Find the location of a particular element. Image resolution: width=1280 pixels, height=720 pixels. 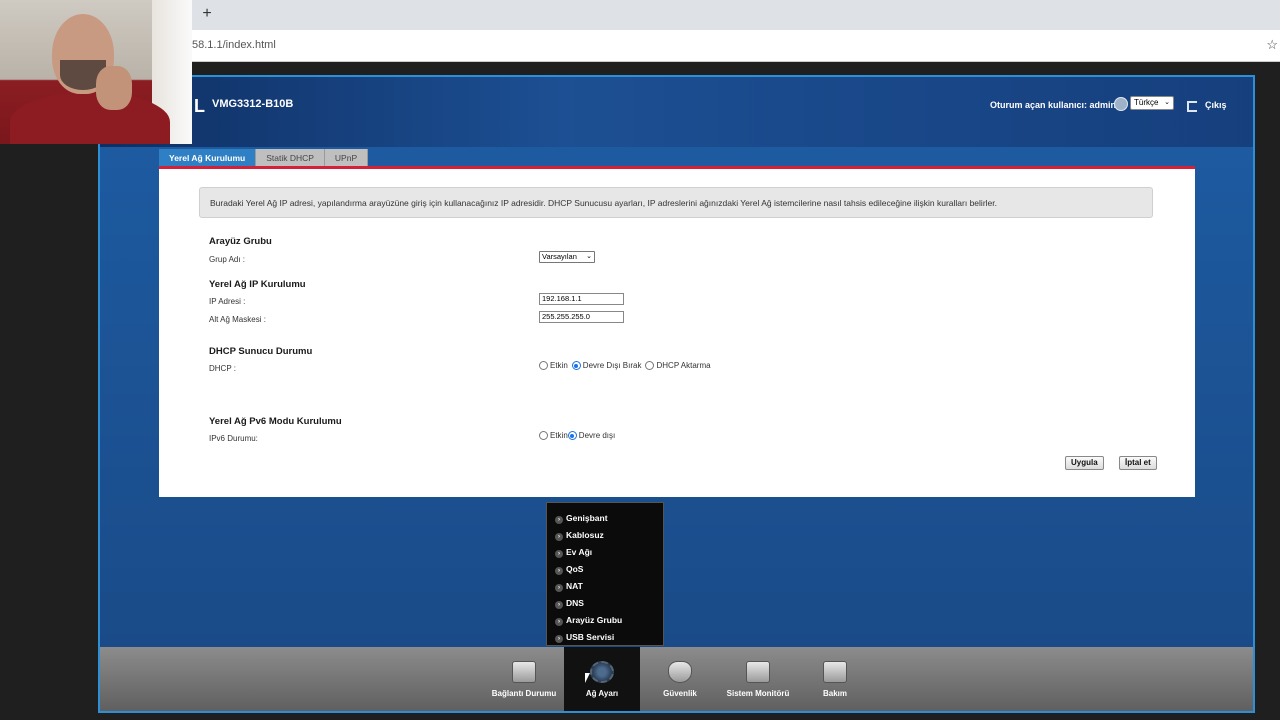

logout-icon is located at coordinates (1192, 106).